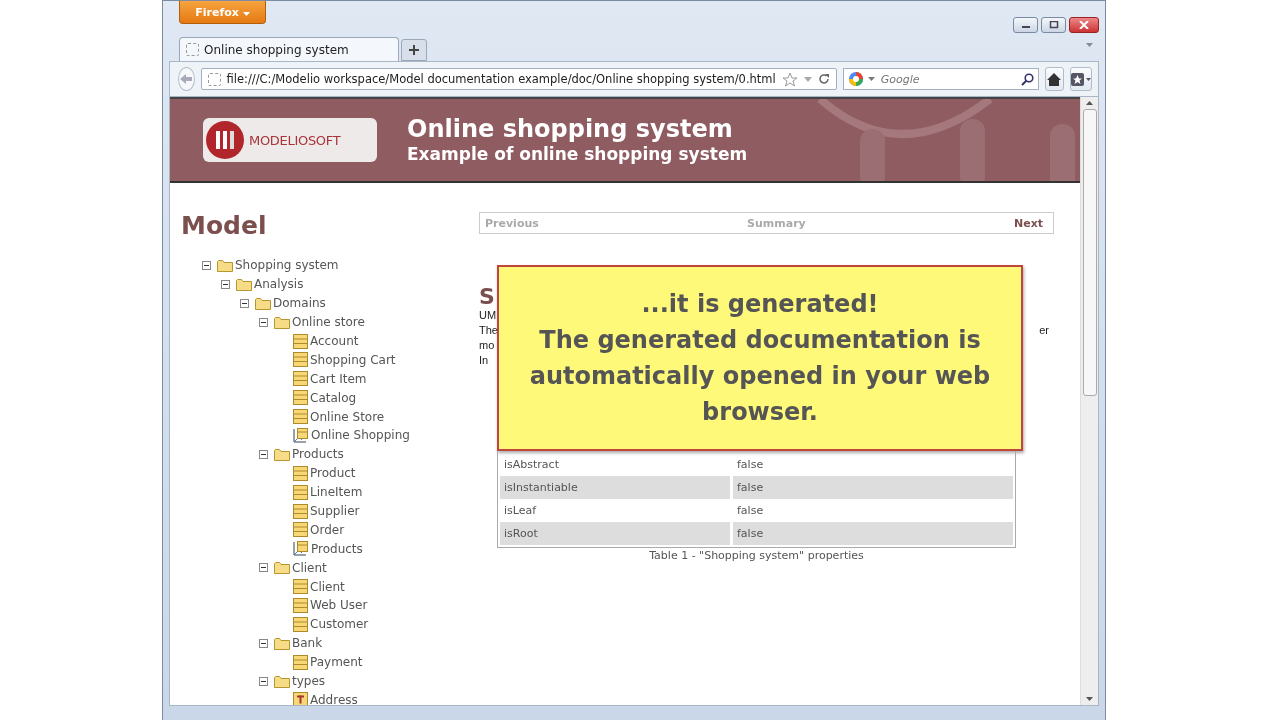 Image resolution: width=1280 pixels, height=720 pixels. What do you see at coordinates (520, 511) in the screenshot?
I see `table-cell-text: isLeaf` at bounding box center [520, 511].